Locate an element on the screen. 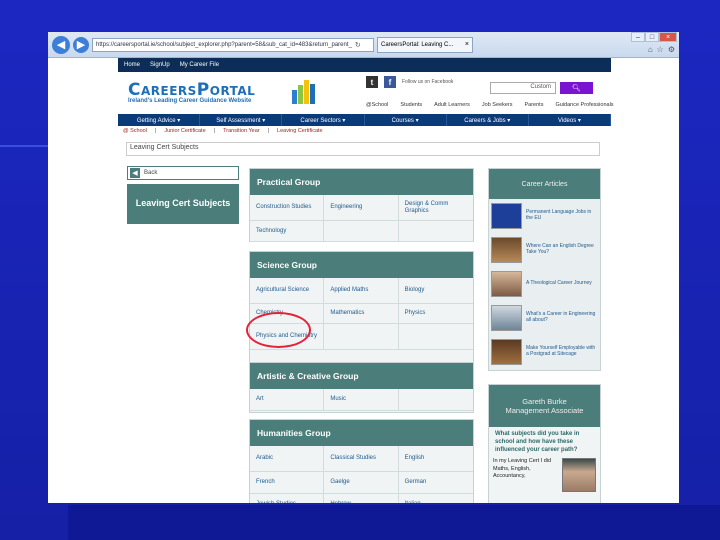 The height and width of the screenshot is (540, 720). library-thumbnail is located at coordinates (506, 352).